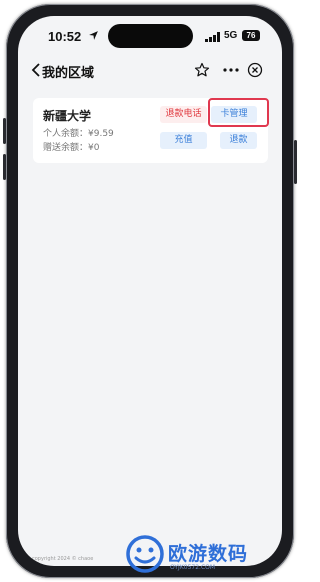 The width and height of the screenshot is (320, 582). Describe the element at coordinates (208, 554) in the screenshot. I see `brand-name: 欧游数码` at that location.